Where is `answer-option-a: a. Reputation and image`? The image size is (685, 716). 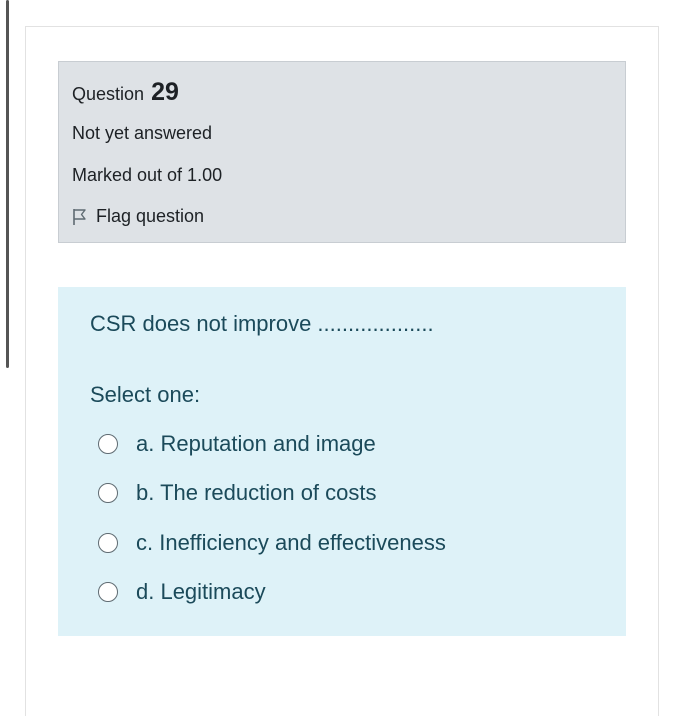
answer-option-a: a. Reputation and image is located at coordinates (272, 444).